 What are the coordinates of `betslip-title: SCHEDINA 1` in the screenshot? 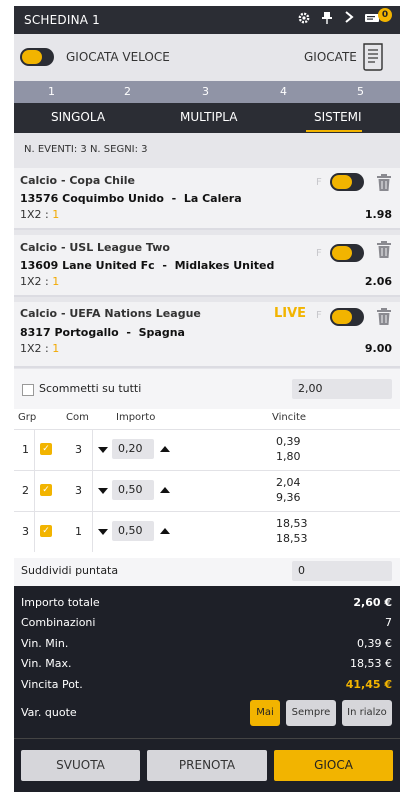 It's located at (62, 20).